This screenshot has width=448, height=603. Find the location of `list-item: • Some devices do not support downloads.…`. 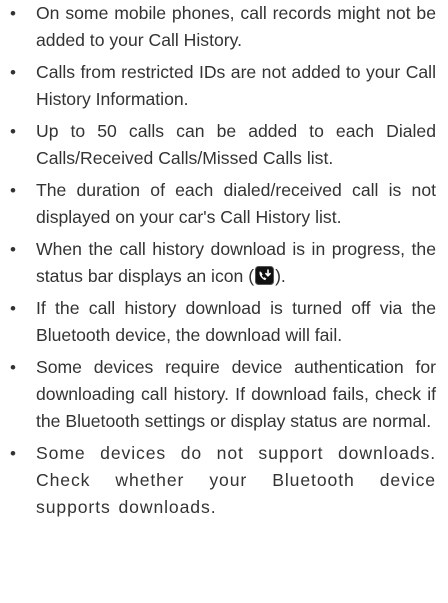

list-item: • Some devices do not support downloads.… is located at coordinates (221, 480).